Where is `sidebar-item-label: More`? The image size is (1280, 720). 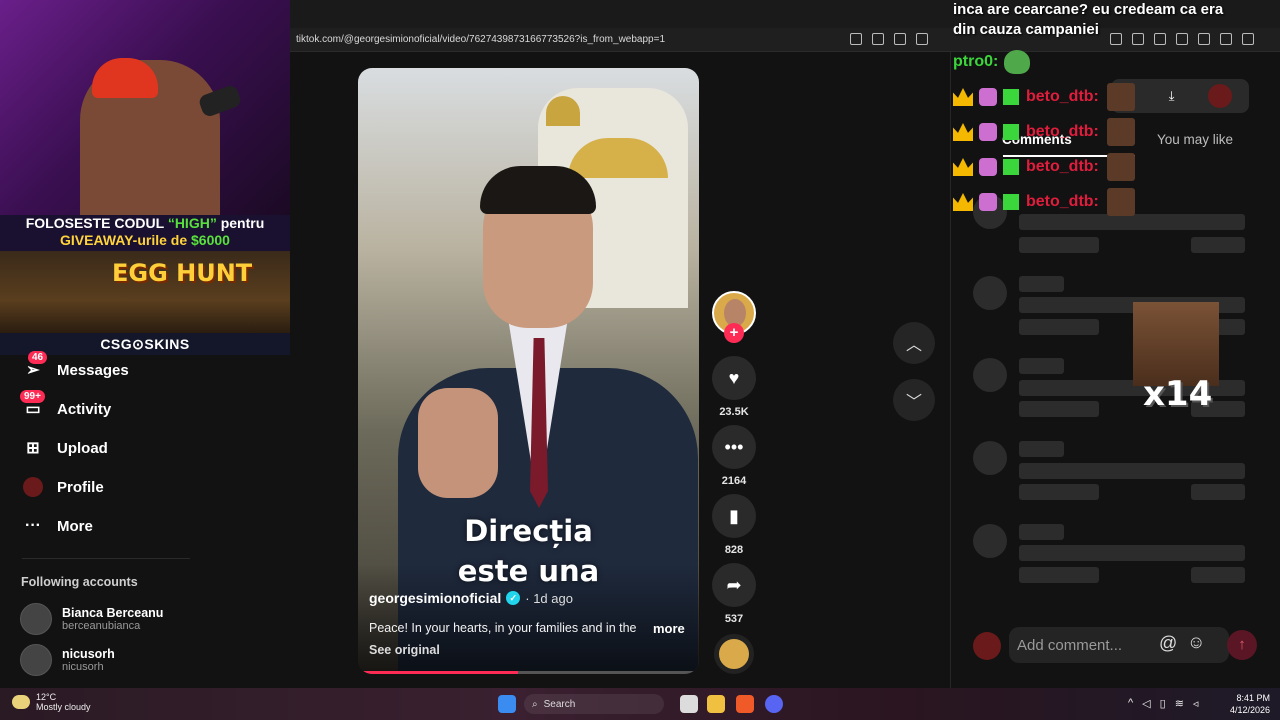
sidebar-item-label: More is located at coordinates (75, 526).